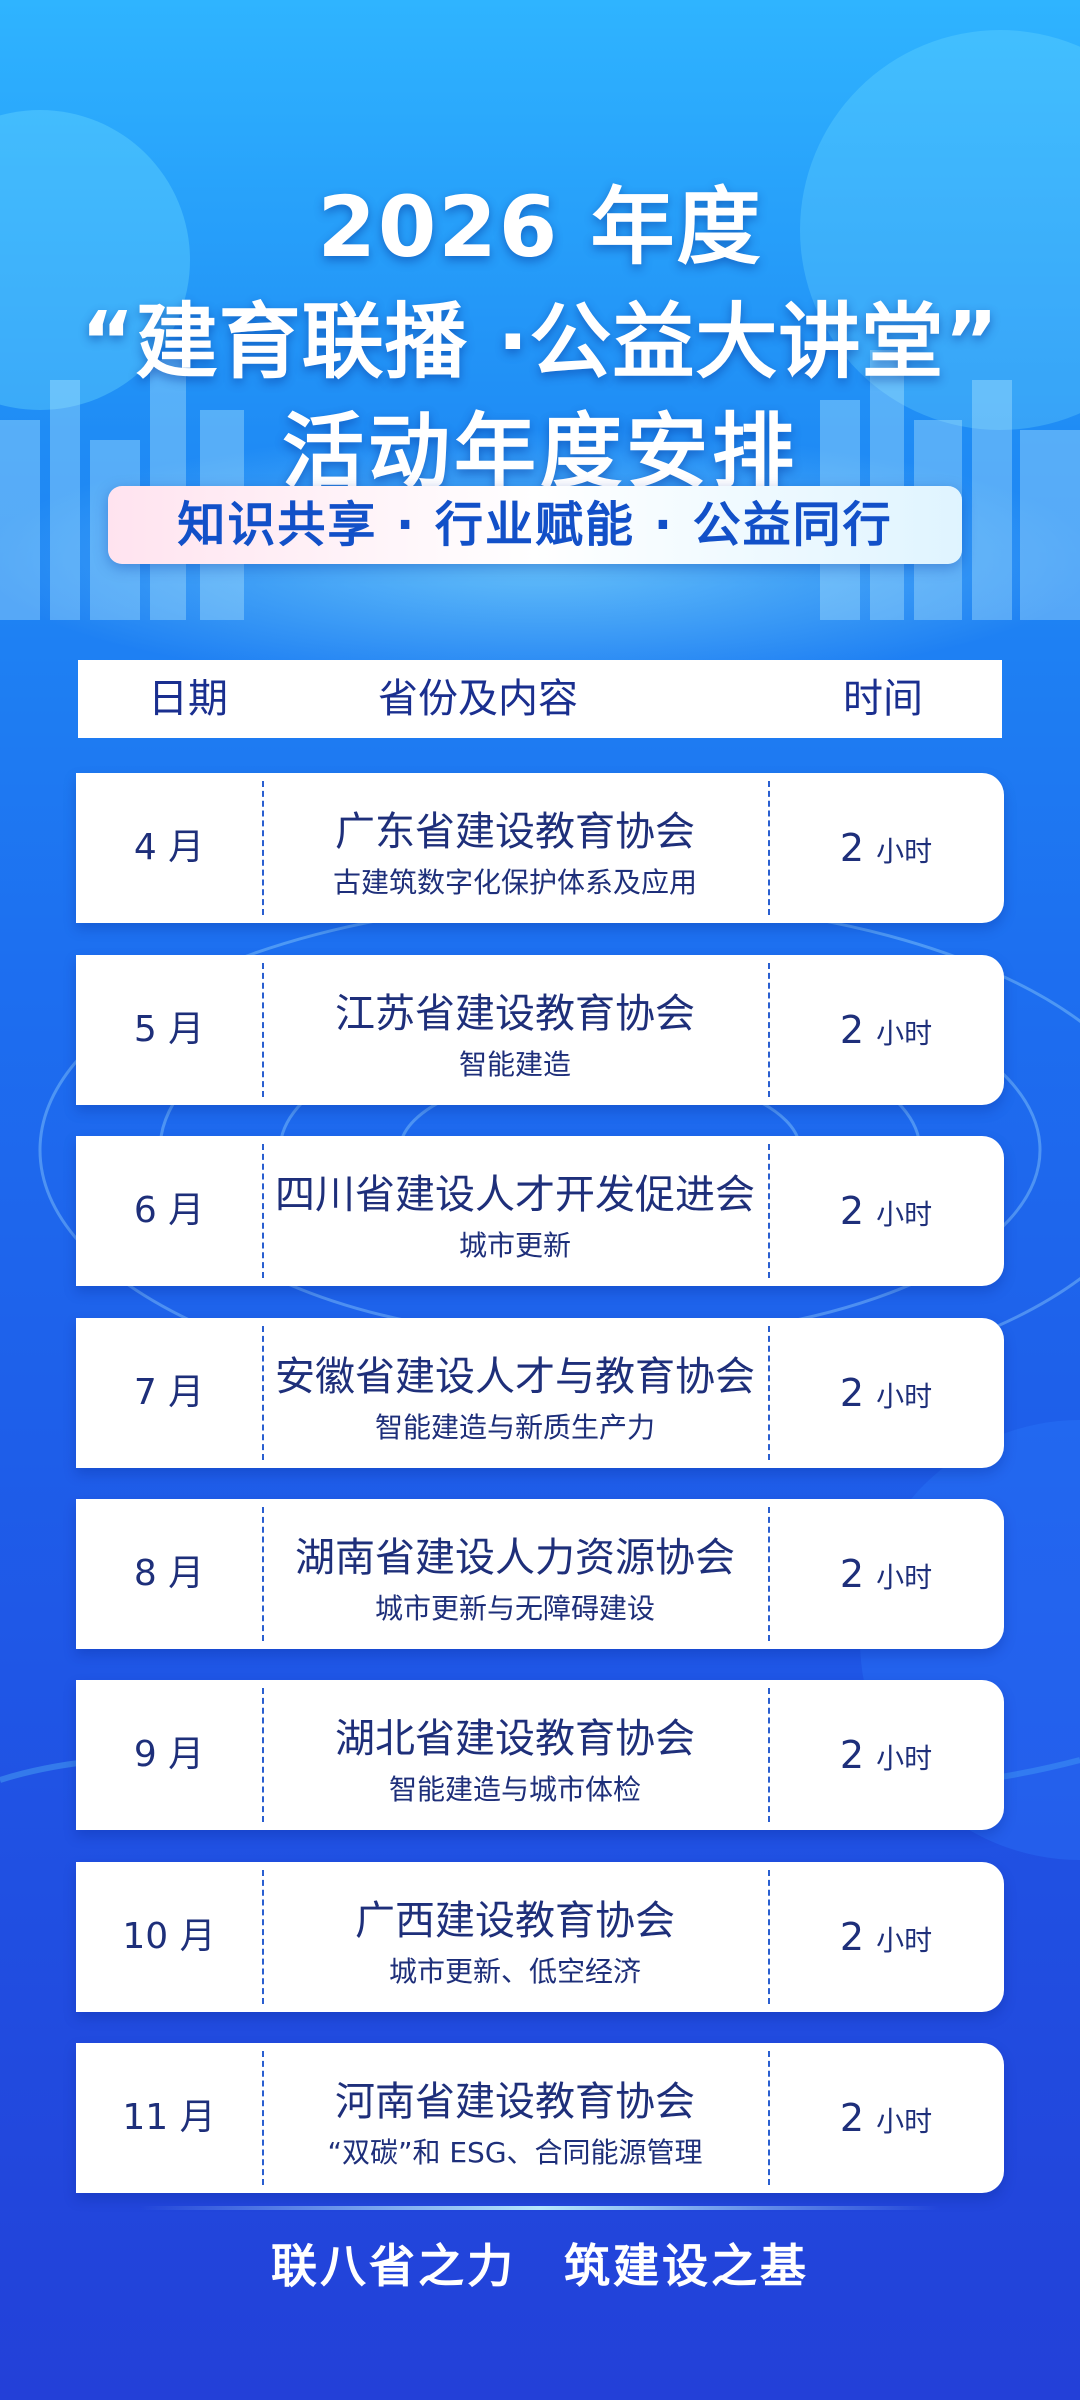 The image size is (1080, 2400). I want to click on row-topic: 城市更新、低空经济, so click(514, 1971).